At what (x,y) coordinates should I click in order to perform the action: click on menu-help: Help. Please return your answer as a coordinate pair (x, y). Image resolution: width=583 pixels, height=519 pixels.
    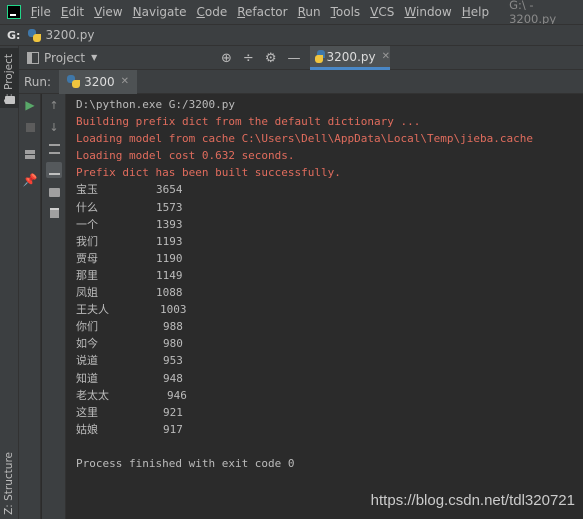
    Looking at the image, I should click on (475, 12).